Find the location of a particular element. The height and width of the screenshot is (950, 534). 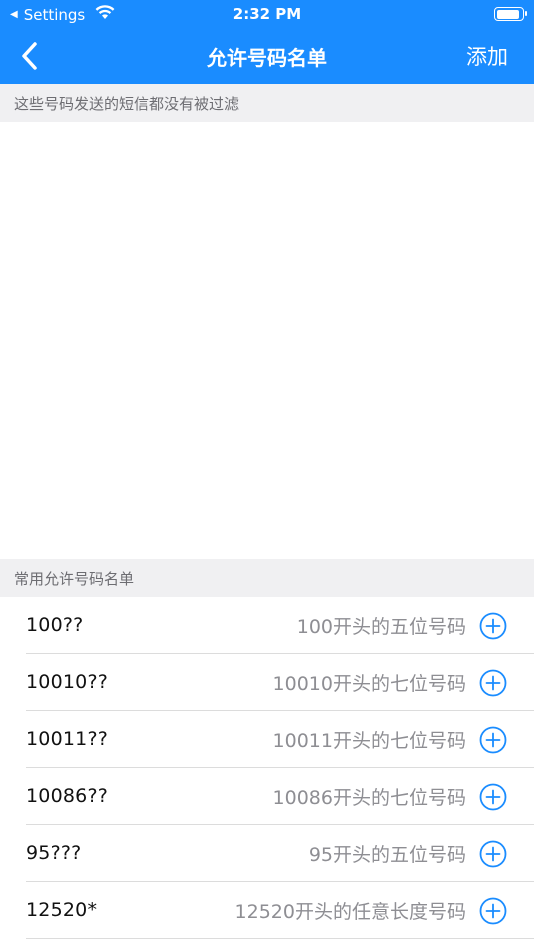

section-description-text: 这些号码发送的短信都没有被过滤 is located at coordinates (127, 103).